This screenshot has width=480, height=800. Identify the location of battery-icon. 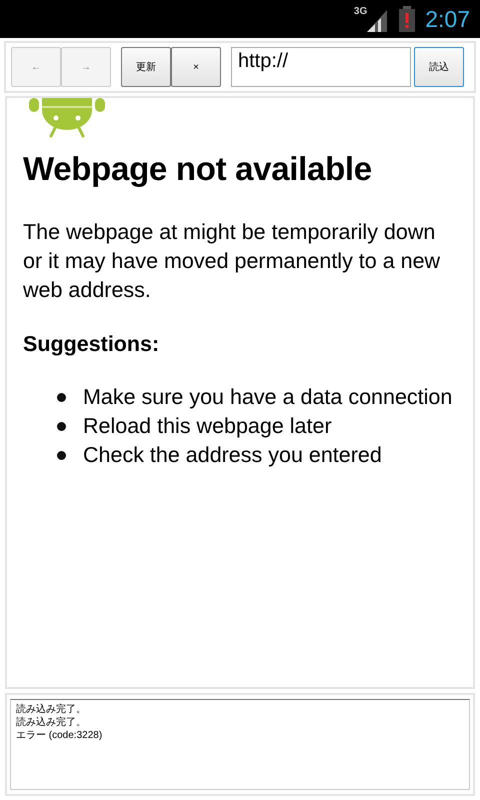
(407, 19).